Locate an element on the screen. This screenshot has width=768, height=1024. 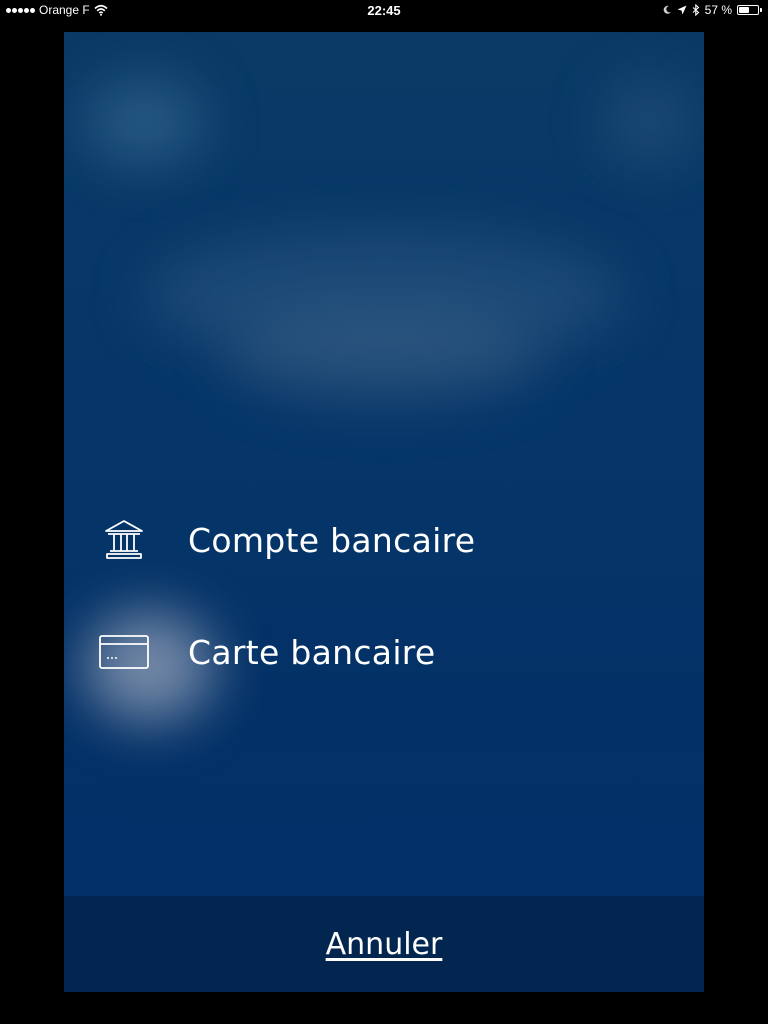
moon-icon is located at coordinates (667, 9).